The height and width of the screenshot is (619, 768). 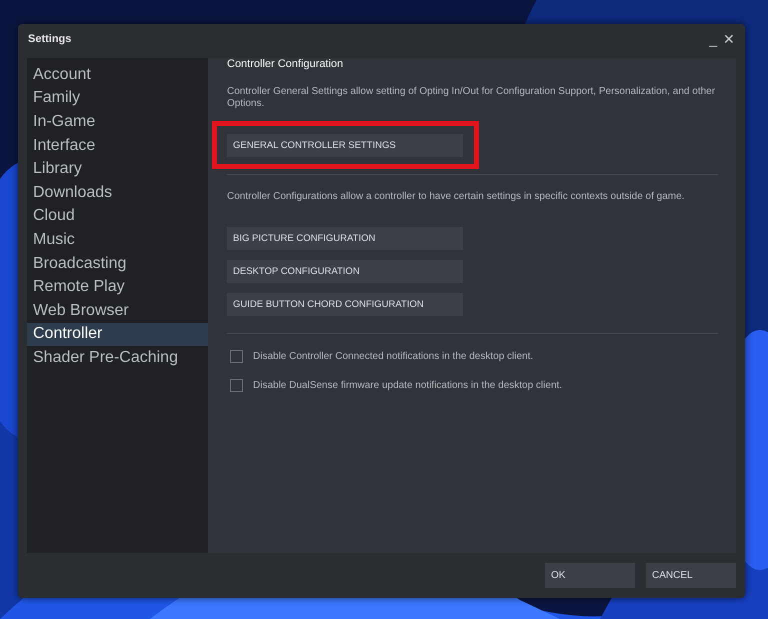 What do you see at coordinates (117, 122) in the screenshot?
I see `sidebar-item: In-Game` at bounding box center [117, 122].